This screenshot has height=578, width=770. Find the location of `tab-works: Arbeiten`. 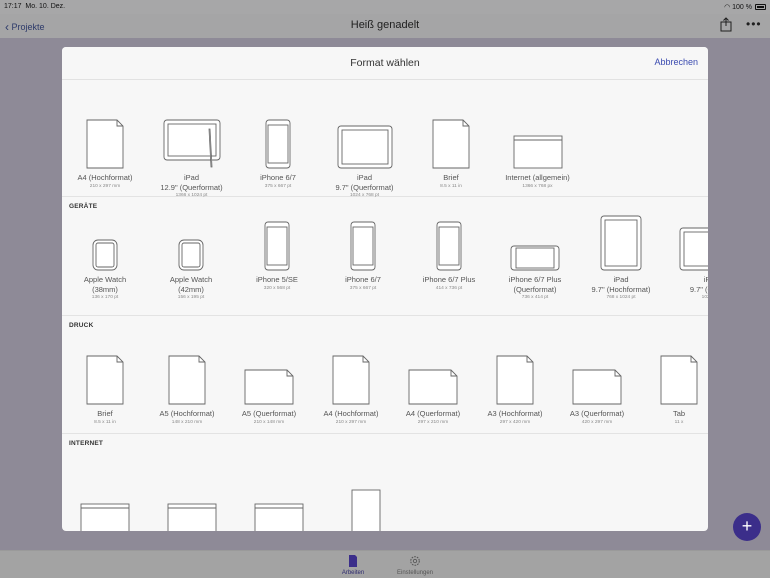

tab-works: Arbeiten is located at coordinates (353, 565).